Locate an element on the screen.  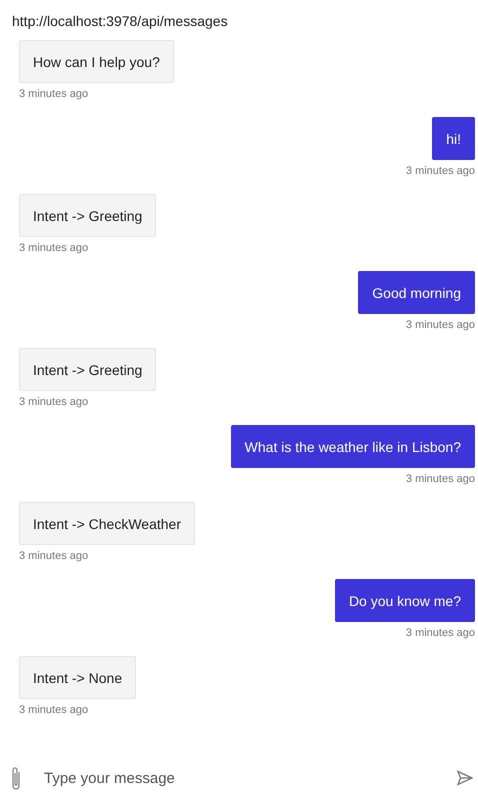
message-bubble: What is the weather like in Lisbon? is located at coordinates (352, 446).